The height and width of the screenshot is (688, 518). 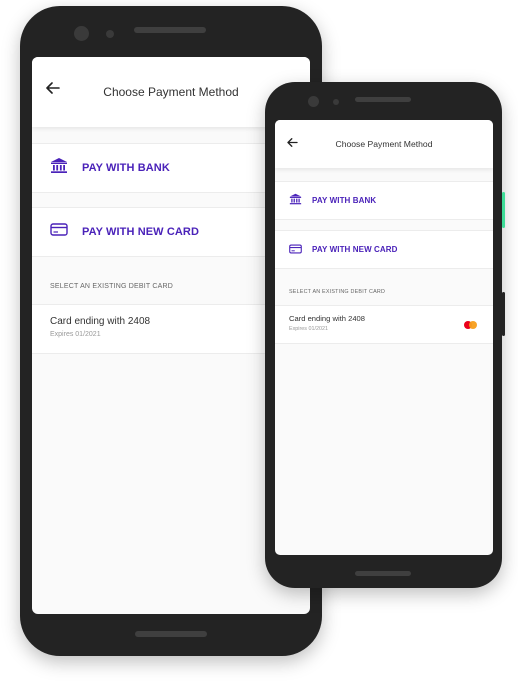 What do you see at coordinates (384, 200) in the screenshot?
I see `pay-with-bank-button: PAY WITH BANK` at bounding box center [384, 200].